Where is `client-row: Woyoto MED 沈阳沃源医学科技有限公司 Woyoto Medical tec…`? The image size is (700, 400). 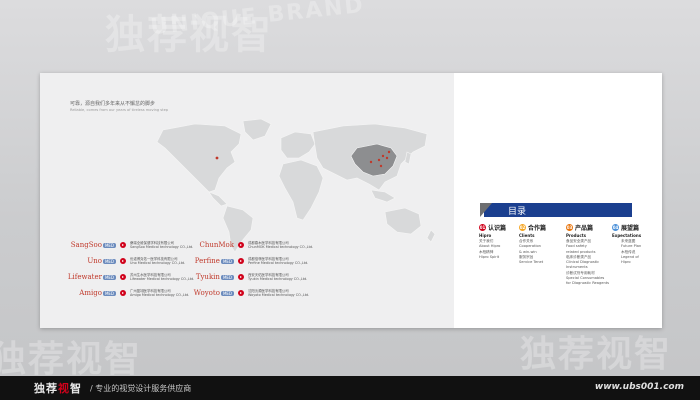
client-row: Woyoto MED 沈阳沃源医学科技有限公司 Woyoto Medical tec… is located at coordinates (250, 293).